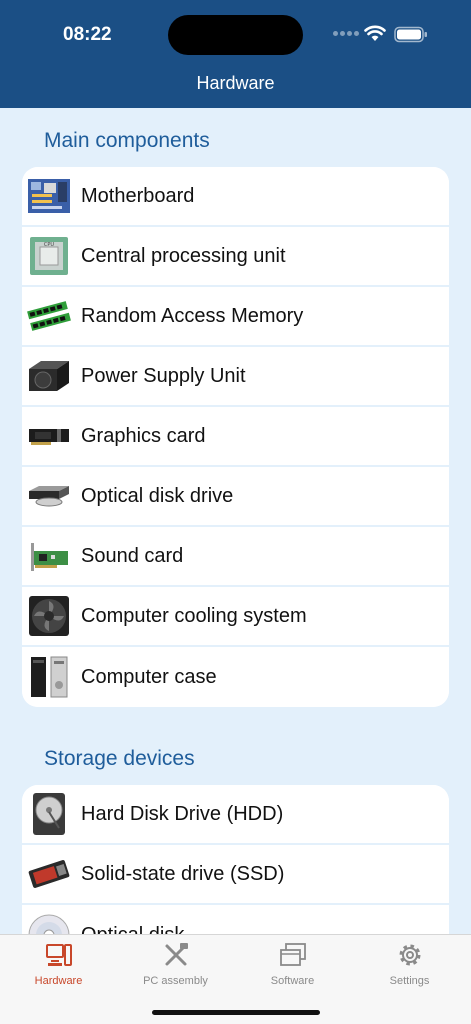  What do you see at coordinates (175, 981) in the screenshot?
I see `tab-label: PC assembly` at bounding box center [175, 981].